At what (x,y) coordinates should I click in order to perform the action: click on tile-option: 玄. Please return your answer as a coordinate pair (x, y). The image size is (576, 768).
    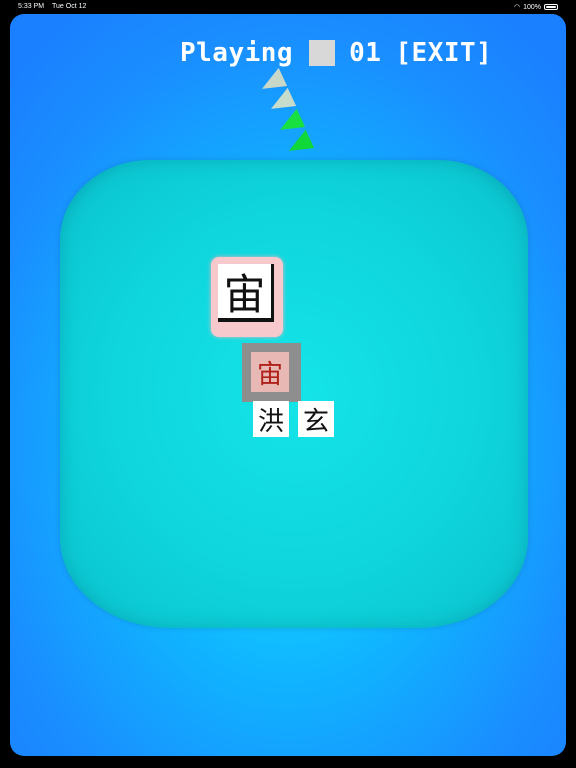
    Looking at the image, I should click on (316, 419).